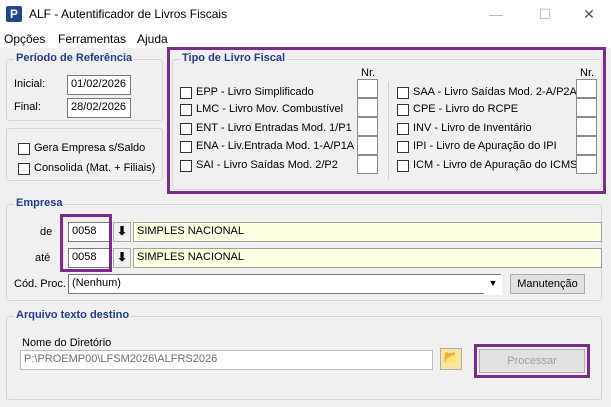 This screenshot has height=407, width=611. Describe the element at coordinates (586, 107) in the screenshot. I see `cpe-nr-field` at that location.